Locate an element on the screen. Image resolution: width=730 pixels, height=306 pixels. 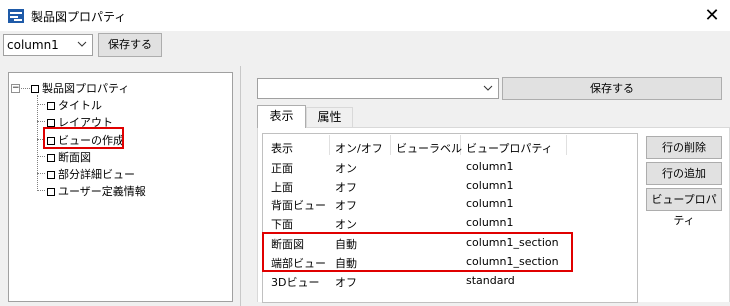
table-cell: 3Dビュー is located at coordinates (295, 282).